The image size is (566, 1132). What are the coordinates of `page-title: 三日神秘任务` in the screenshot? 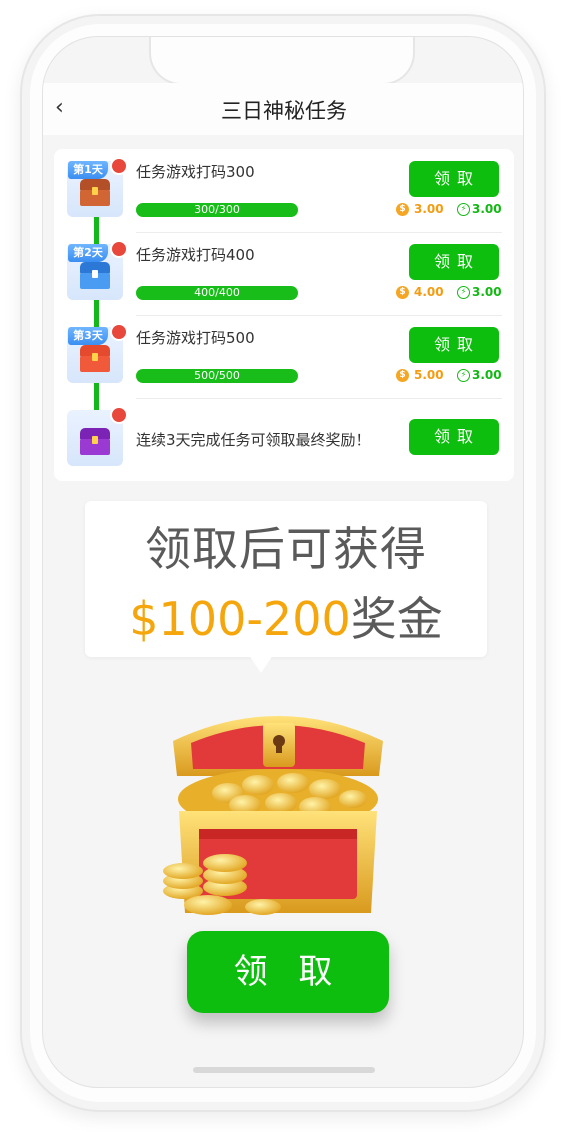 It's located at (284, 111).